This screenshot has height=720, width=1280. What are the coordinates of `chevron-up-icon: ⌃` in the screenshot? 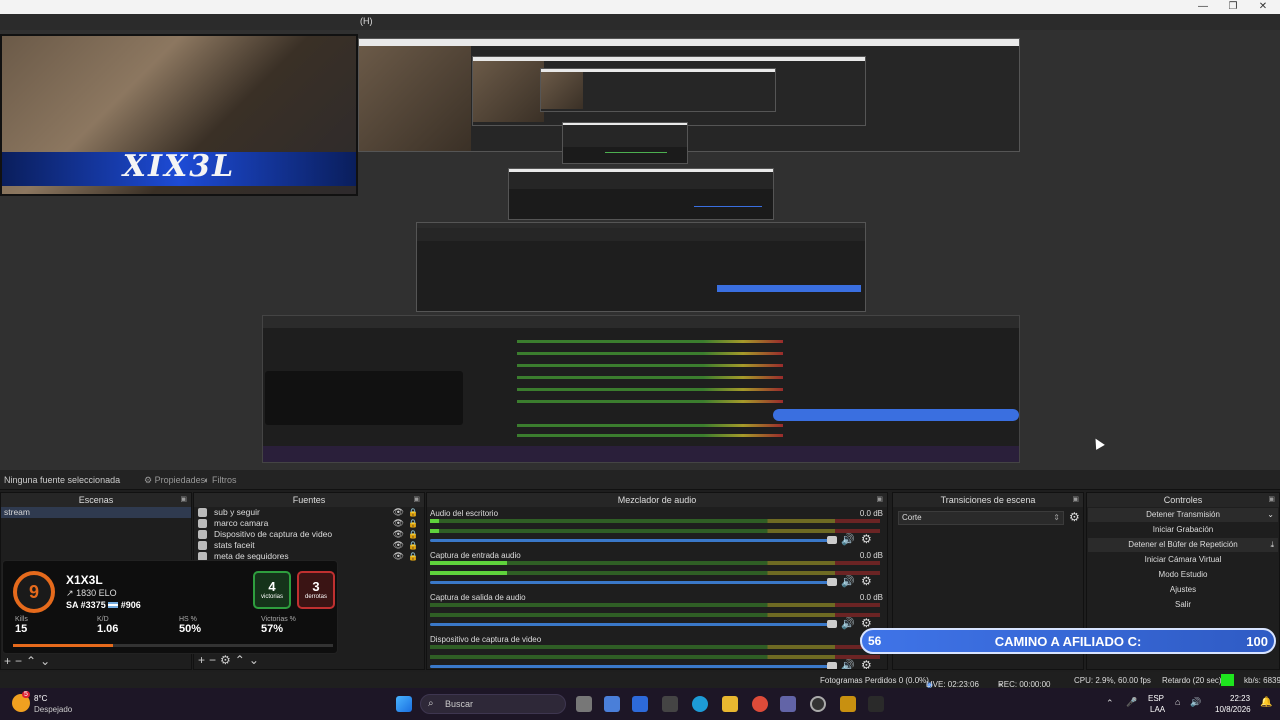 It's located at (1110, 703).